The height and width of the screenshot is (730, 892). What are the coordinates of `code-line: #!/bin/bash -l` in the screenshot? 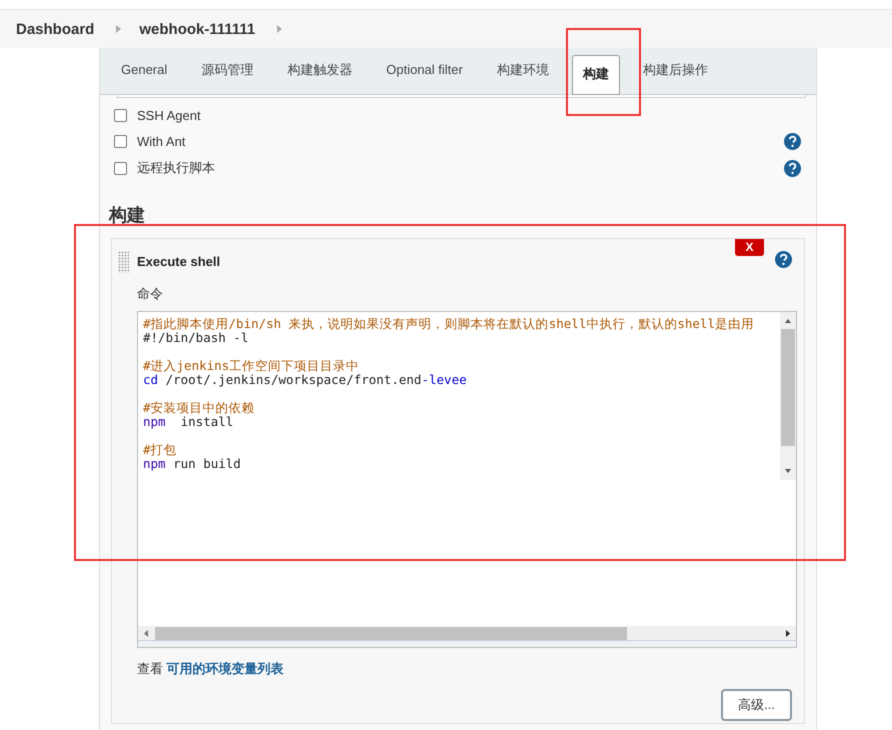 It's located at (195, 337).